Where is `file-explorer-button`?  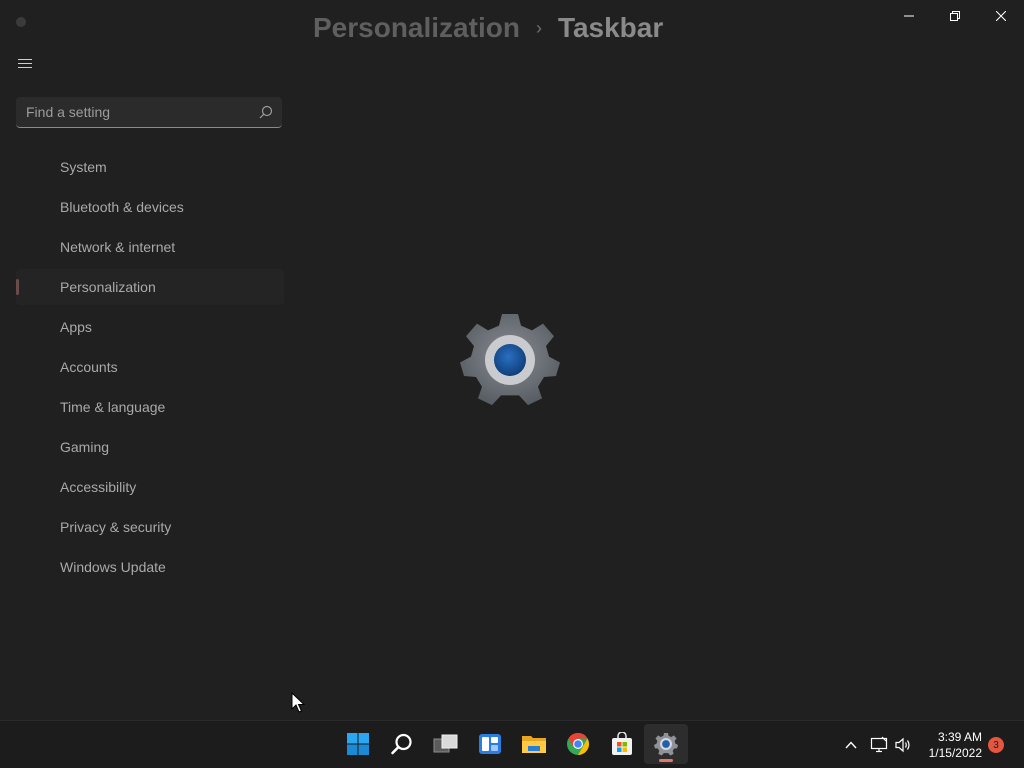
file-explorer-button is located at coordinates (534, 744).